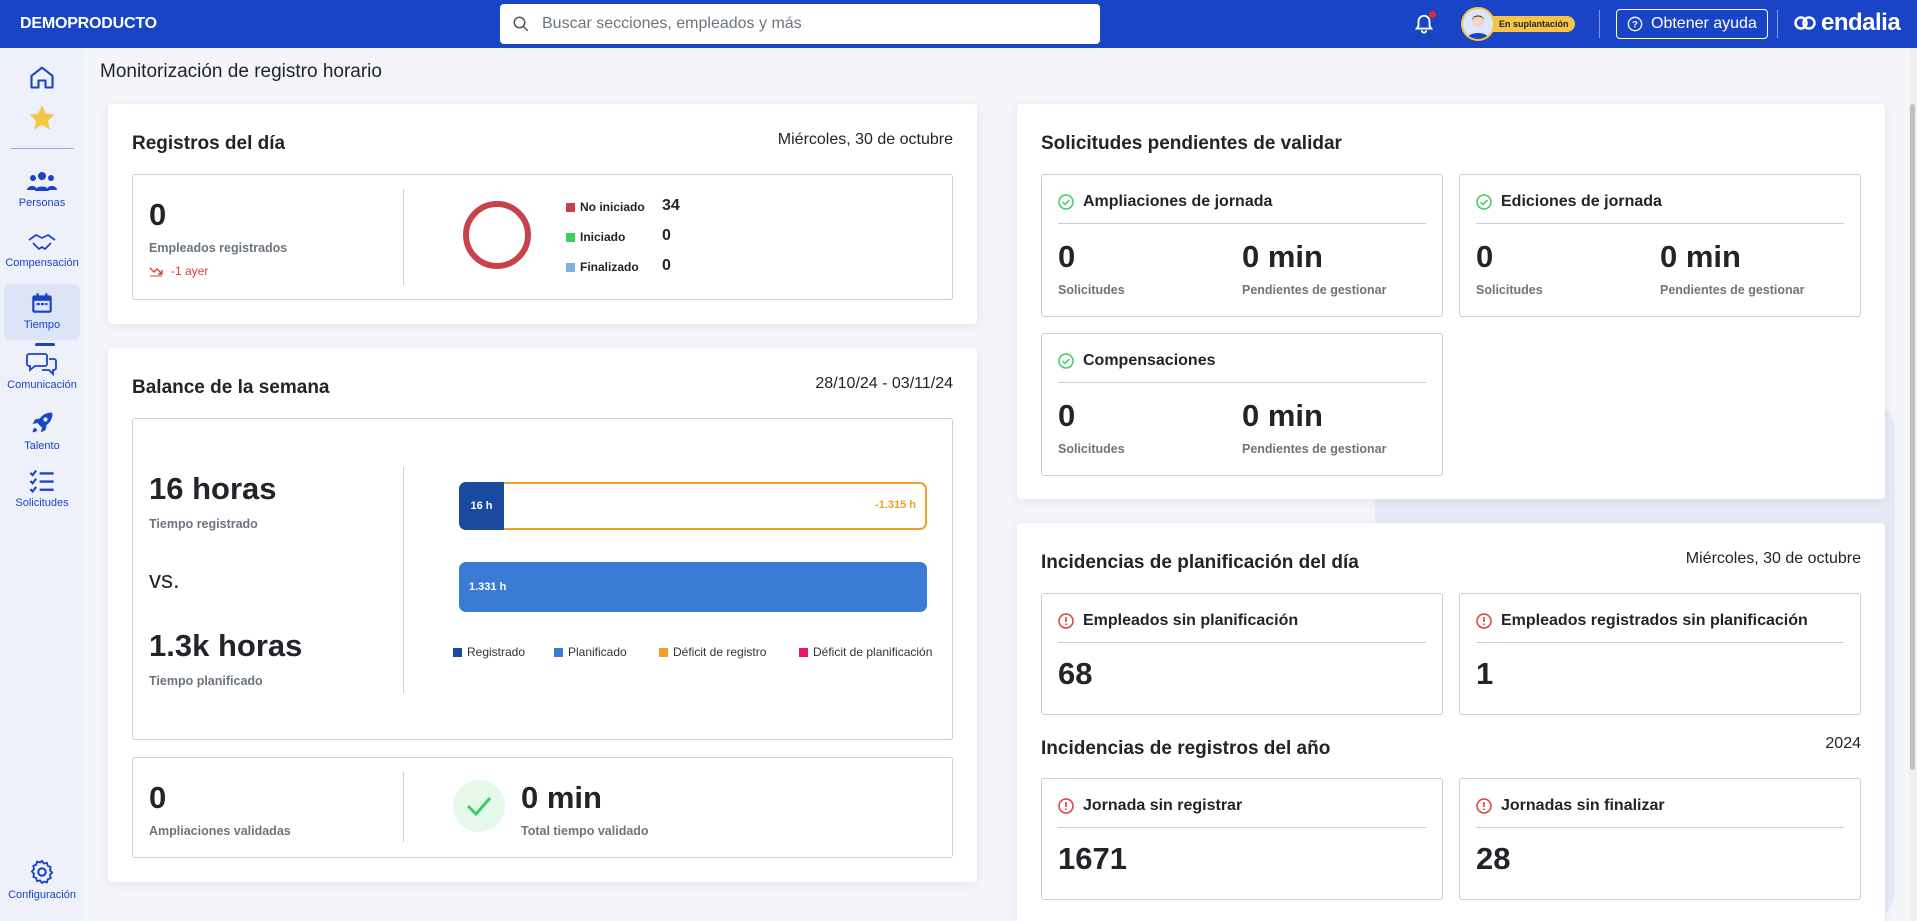 The width and height of the screenshot is (1917, 921). Describe the element at coordinates (865, 652) in the screenshot. I see `legend-deficit-planificacion: Déficit de planificación` at that location.